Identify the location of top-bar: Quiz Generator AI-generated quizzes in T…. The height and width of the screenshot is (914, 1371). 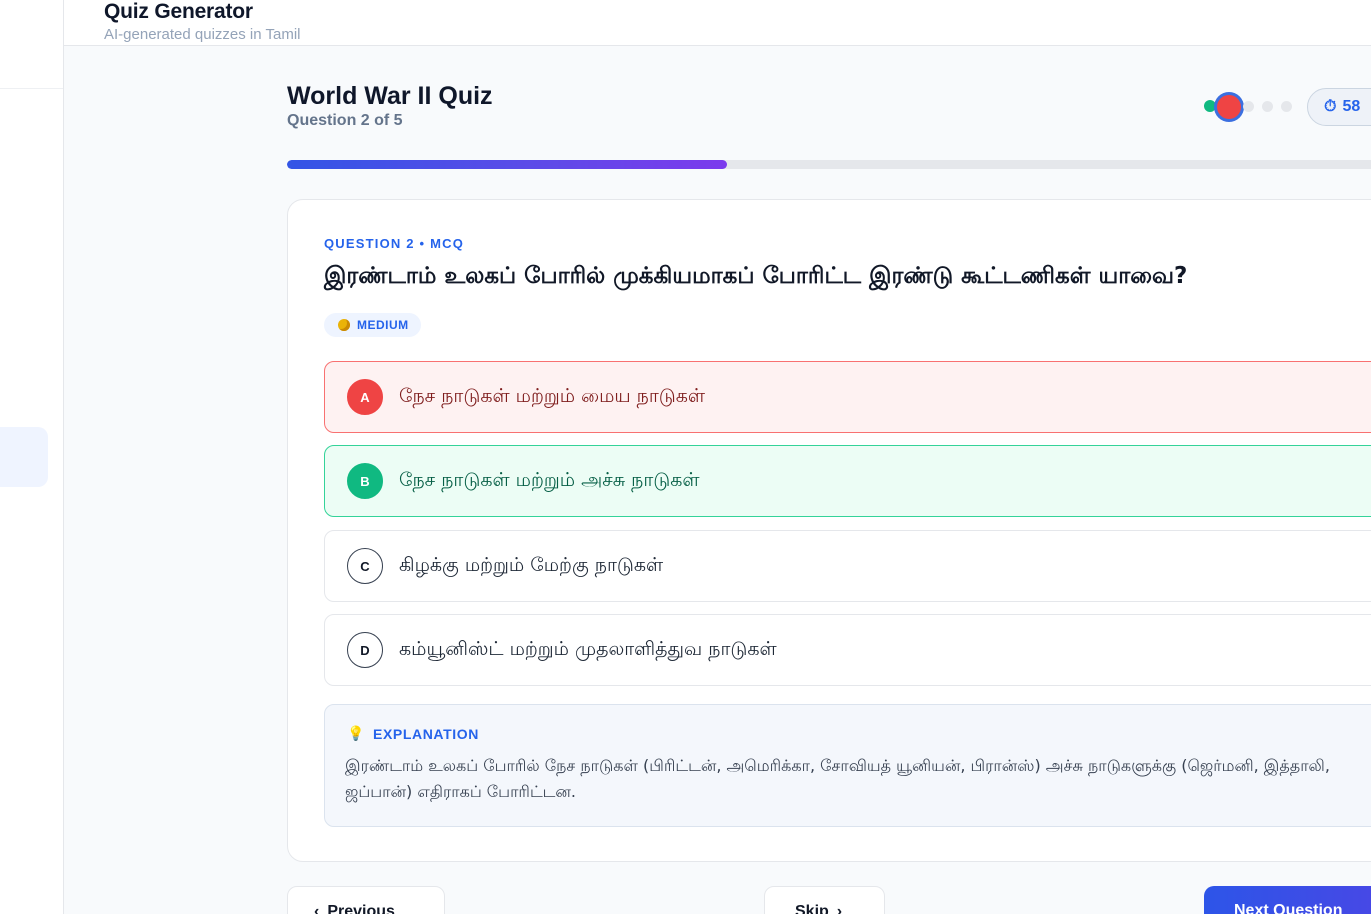
(717, 23).